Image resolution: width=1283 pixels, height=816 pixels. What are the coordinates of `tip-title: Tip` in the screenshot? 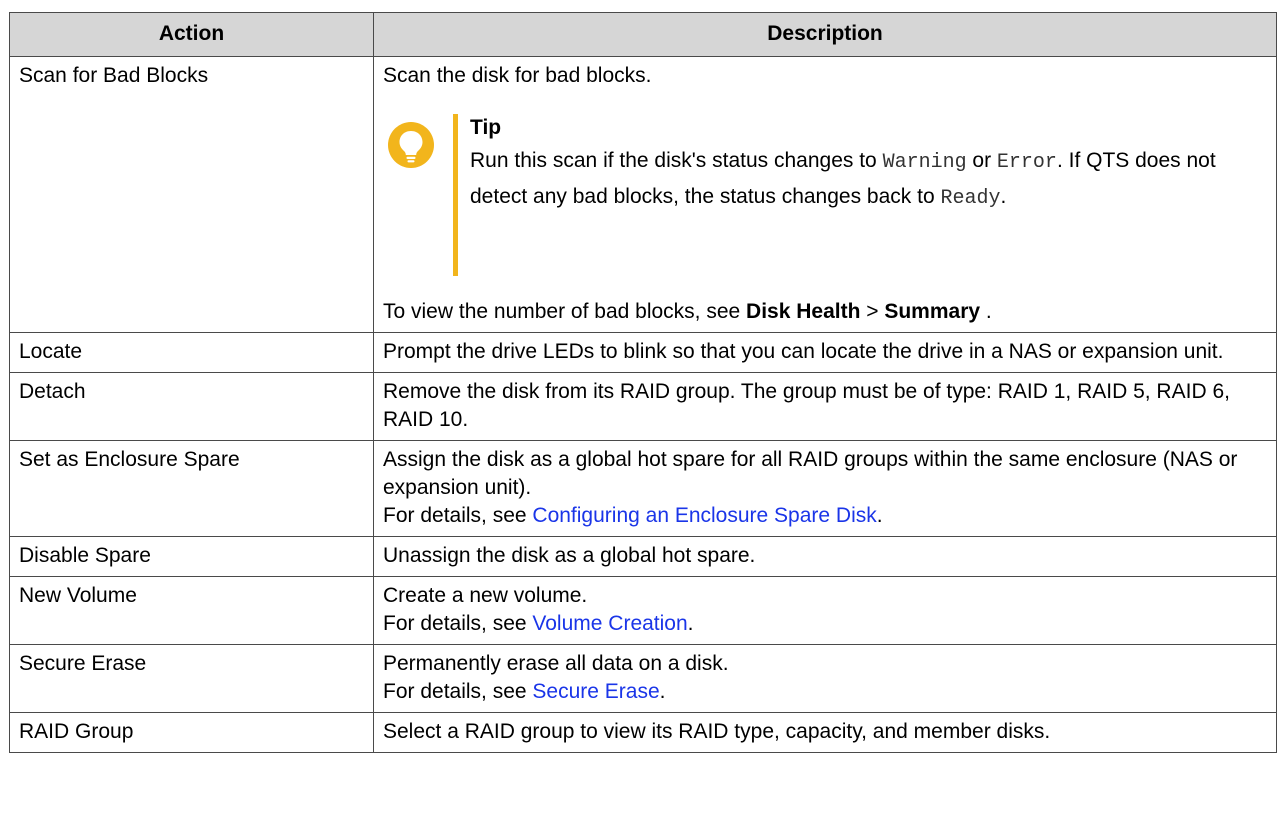 It's located at (486, 127).